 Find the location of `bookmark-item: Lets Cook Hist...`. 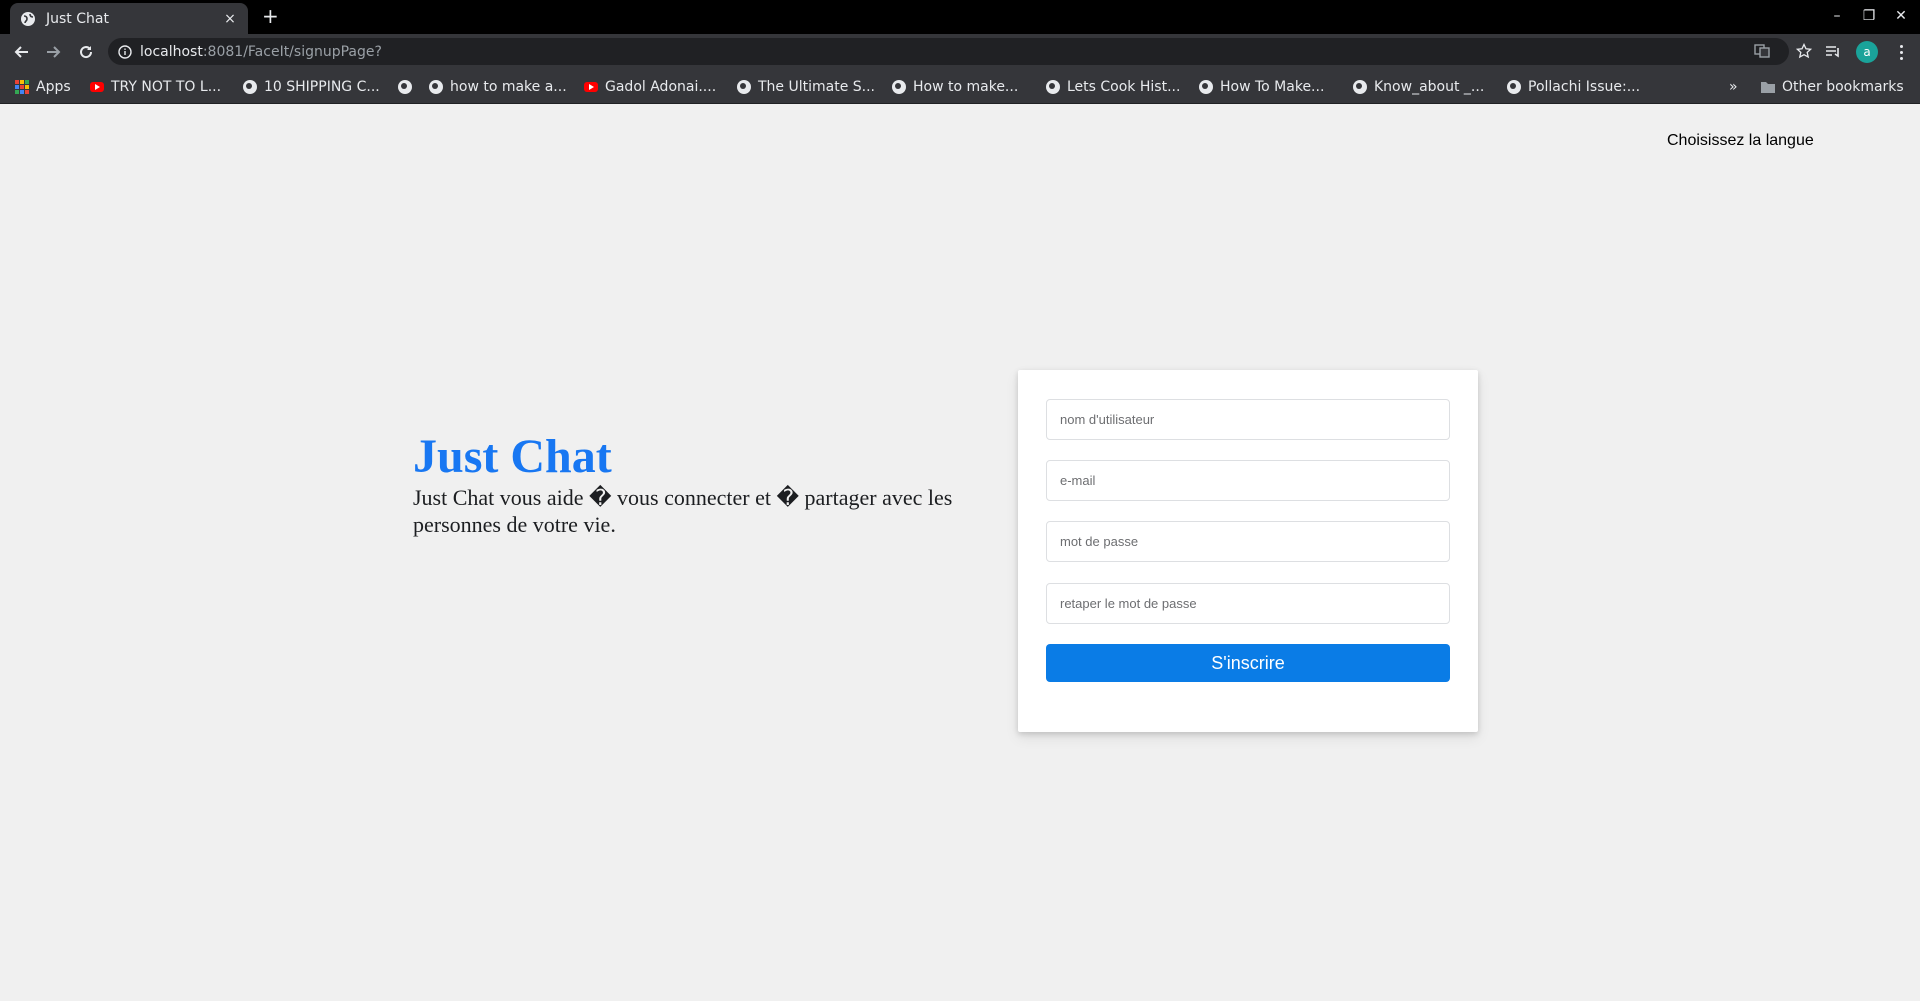

bookmark-item: Lets Cook Hist... is located at coordinates (1112, 87).